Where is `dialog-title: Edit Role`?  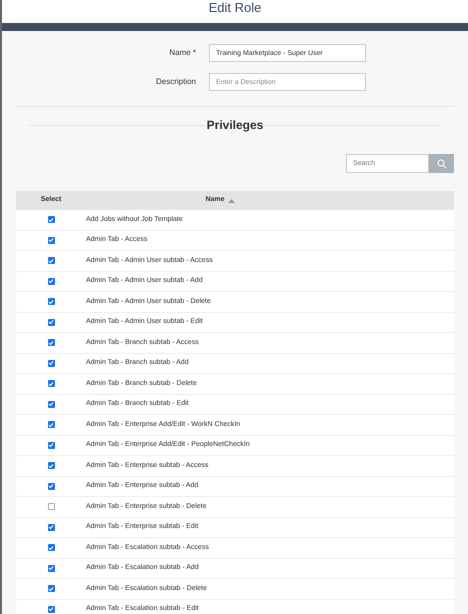 dialog-title: Edit Role is located at coordinates (235, 7).